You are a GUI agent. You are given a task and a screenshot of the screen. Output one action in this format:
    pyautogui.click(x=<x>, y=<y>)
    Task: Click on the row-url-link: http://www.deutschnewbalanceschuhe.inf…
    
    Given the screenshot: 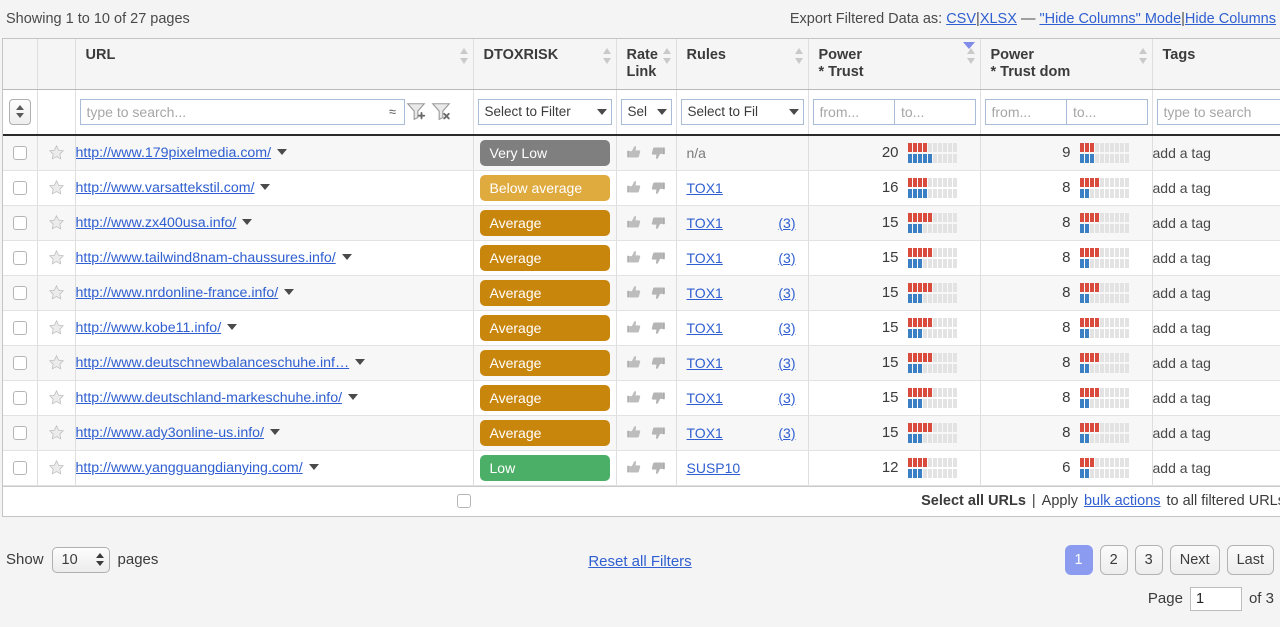 What is the action you would take?
    pyautogui.click(x=213, y=363)
    